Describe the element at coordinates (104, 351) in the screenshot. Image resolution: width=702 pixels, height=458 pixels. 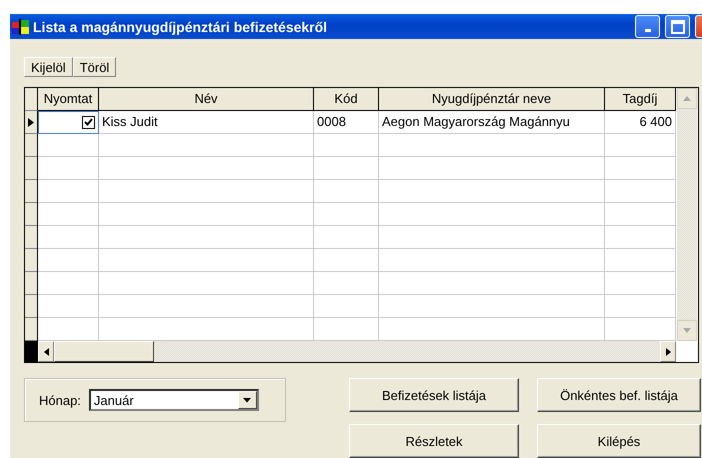
I see `scroll-thumb` at that location.